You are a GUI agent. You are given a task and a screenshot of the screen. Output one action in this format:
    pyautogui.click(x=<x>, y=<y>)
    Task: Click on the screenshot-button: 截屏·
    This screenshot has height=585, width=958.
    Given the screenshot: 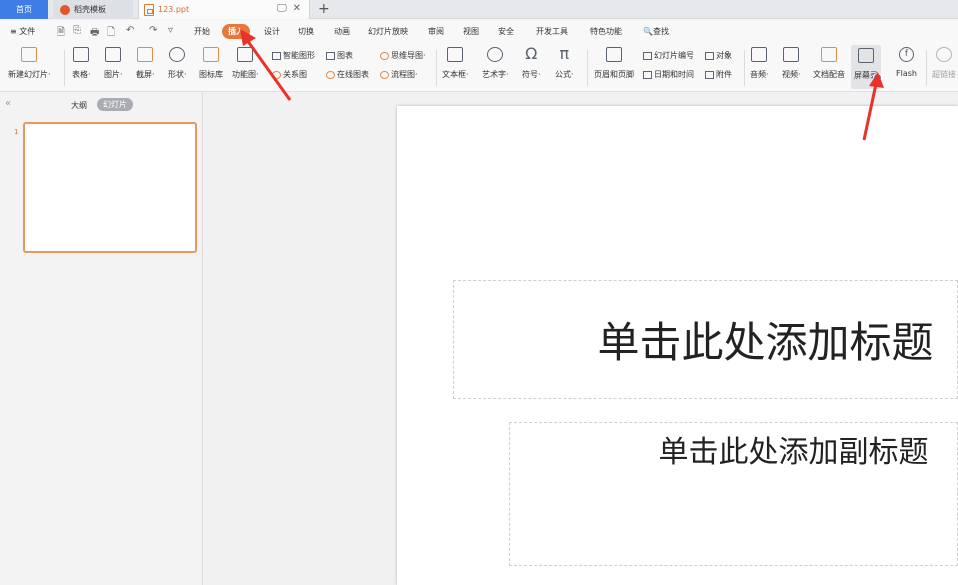 What is the action you would take?
    pyautogui.click(x=145, y=63)
    